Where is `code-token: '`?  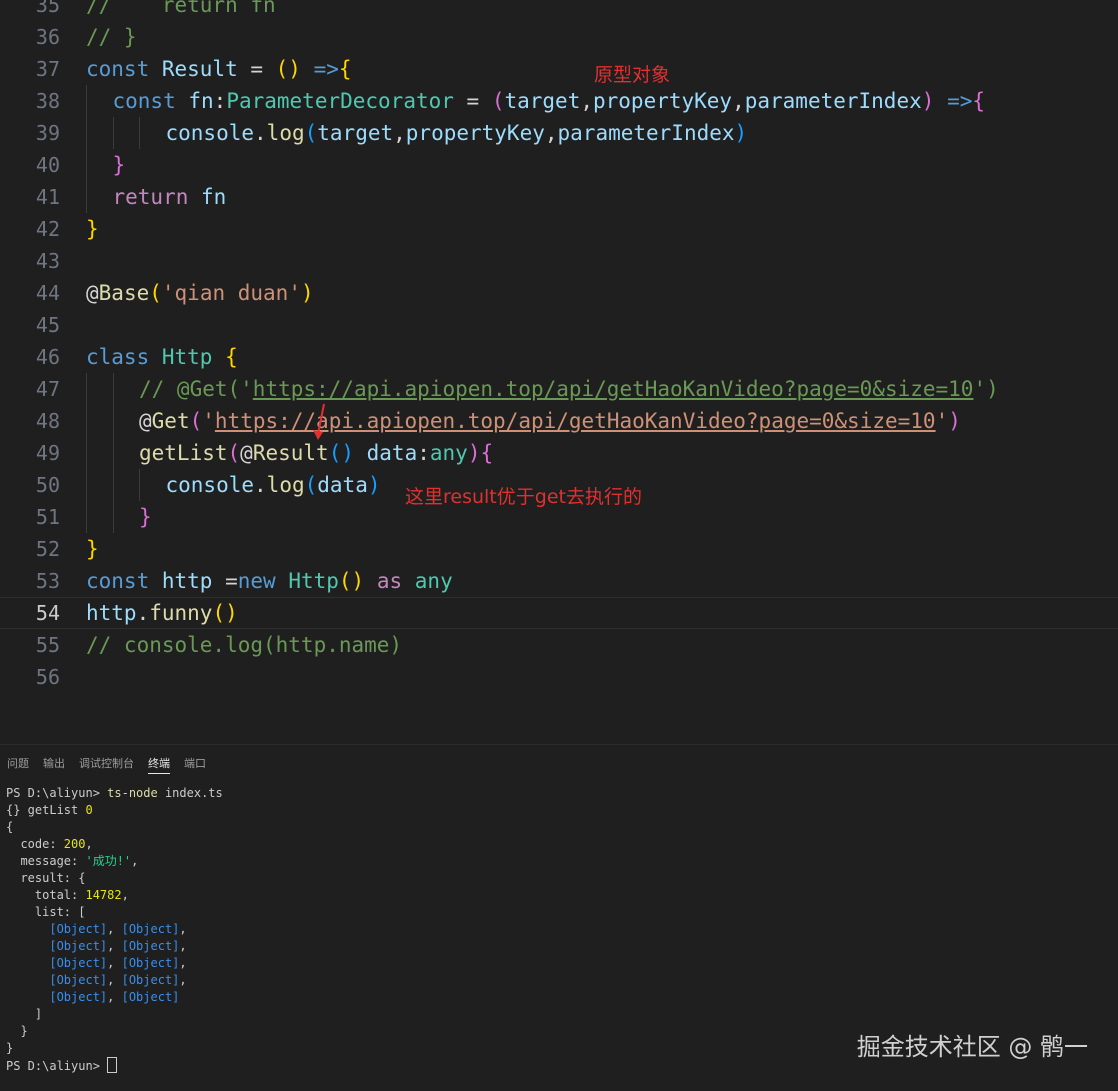 code-token: ' is located at coordinates (208, 421).